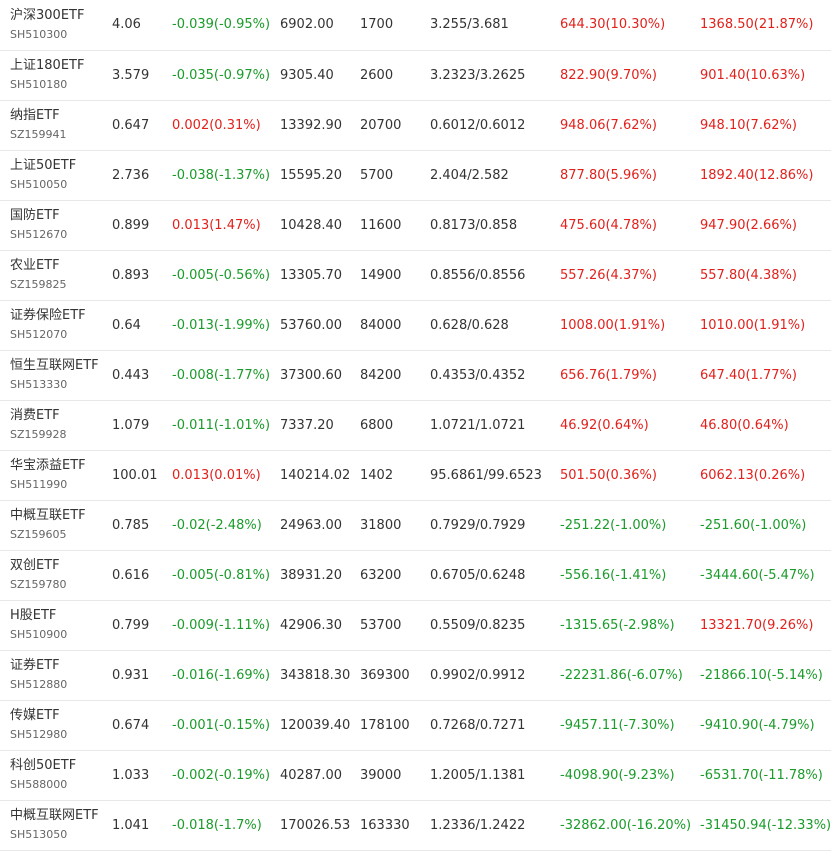 This screenshot has width=831, height=851. What do you see at coordinates (61, 216) in the screenshot?
I see `etf-name: 国防ETF` at bounding box center [61, 216].